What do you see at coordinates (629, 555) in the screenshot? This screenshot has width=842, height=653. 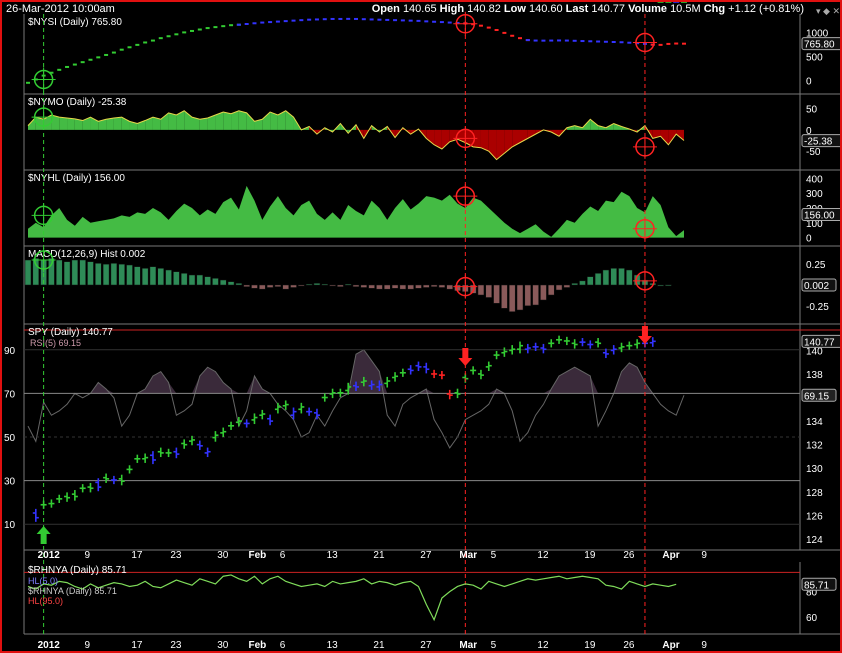 I see `x-axis-label: 26` at bounding box center [629, 555].